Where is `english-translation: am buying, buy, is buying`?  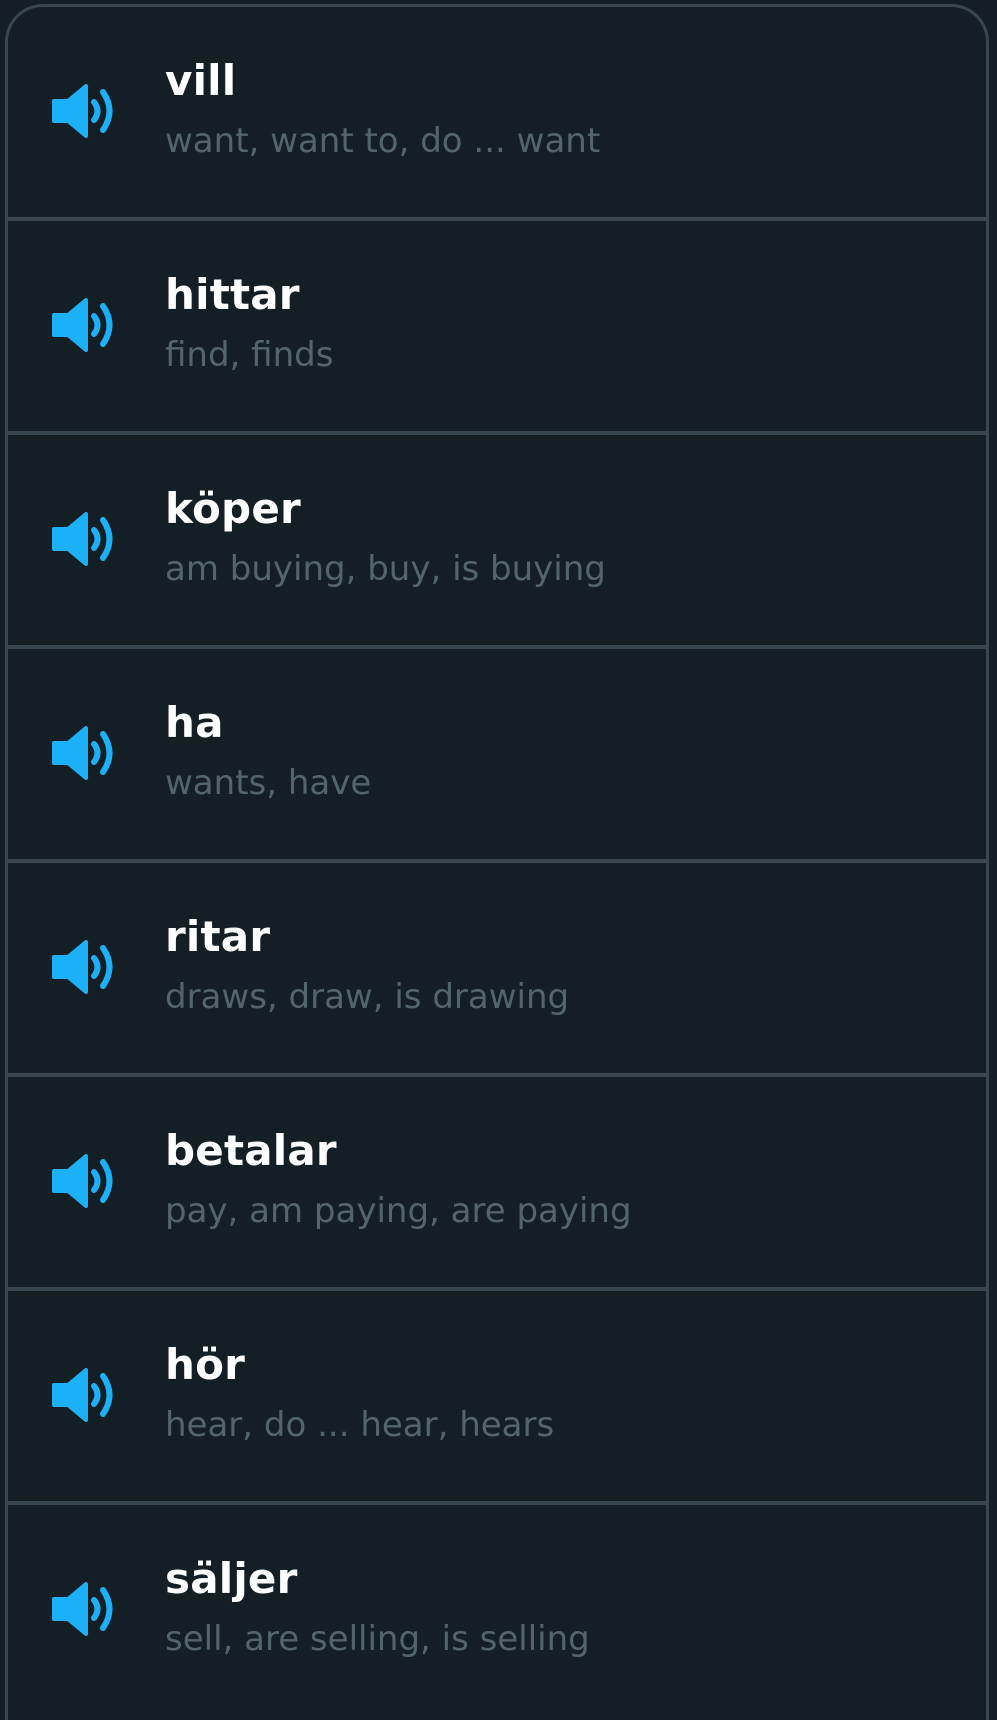 english-translation: am buying, buy, is buying is located at coordinates (385, 569).